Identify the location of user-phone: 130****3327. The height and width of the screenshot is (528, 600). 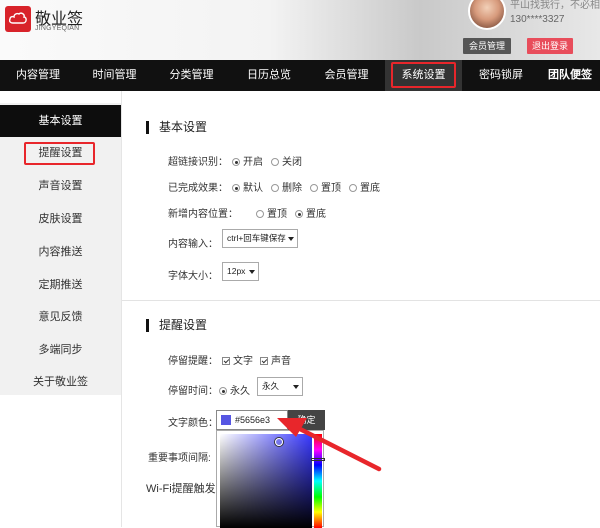
(537, 19).